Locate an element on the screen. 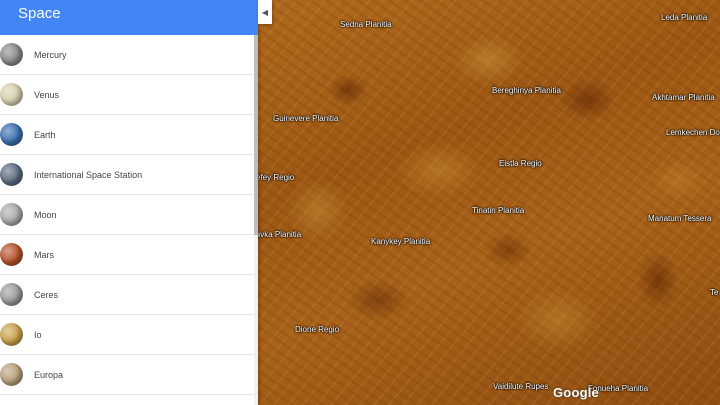  planet-label: Io is located at coordinates (38, 334).